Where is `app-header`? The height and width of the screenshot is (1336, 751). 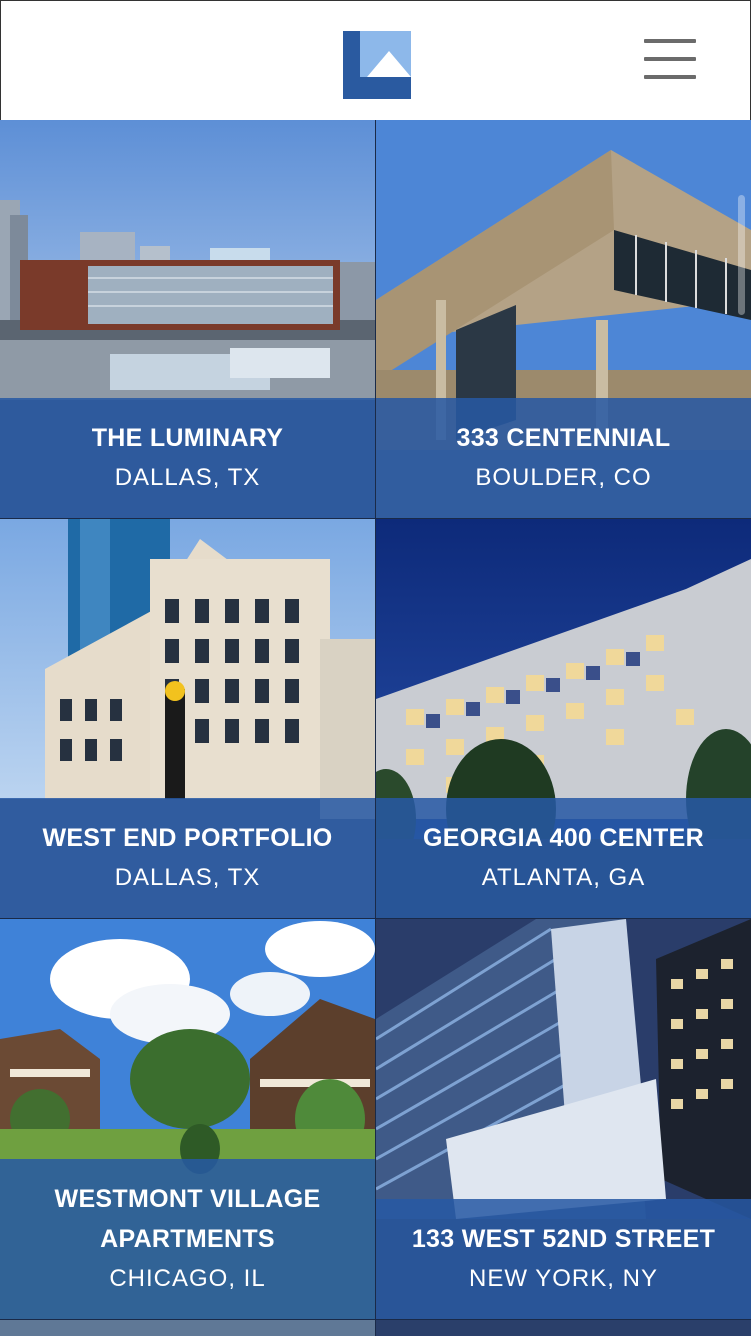
app-header is located at coordinates (375, 60).